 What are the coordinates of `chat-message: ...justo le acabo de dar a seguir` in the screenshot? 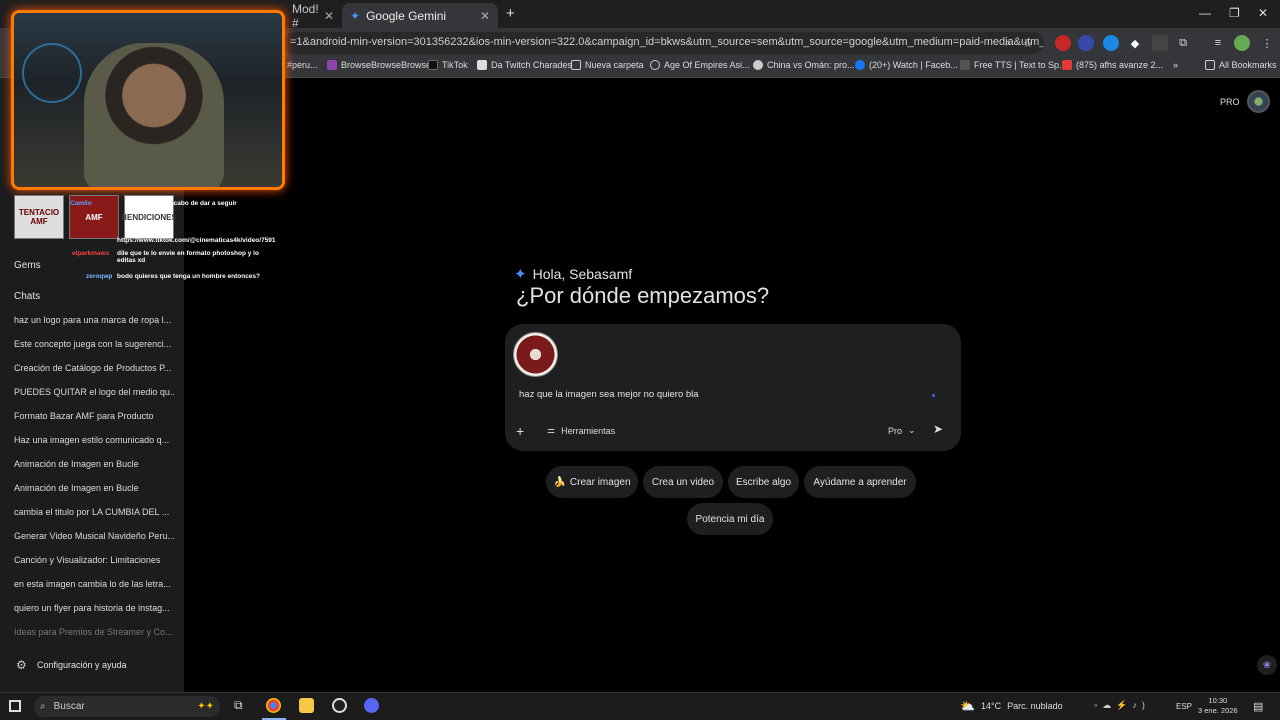 It's located at (188, 203).